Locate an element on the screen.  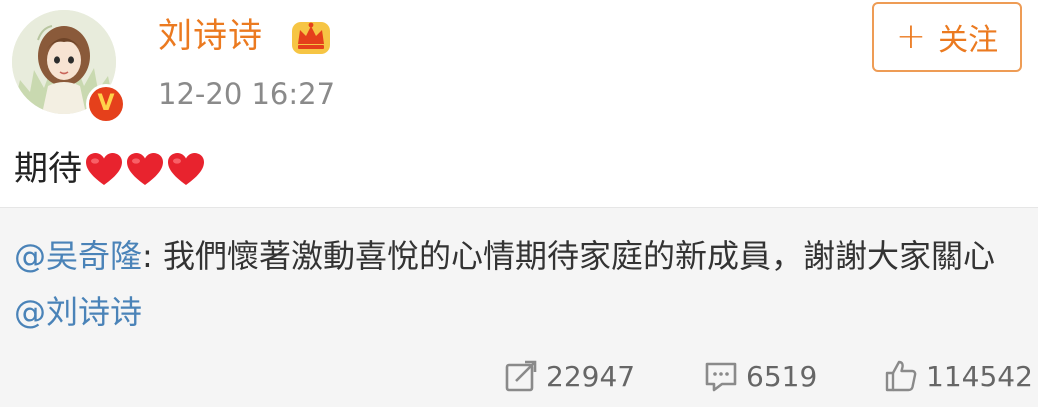
author-name: 刘诗诗 is located at coordinates (210, 36).